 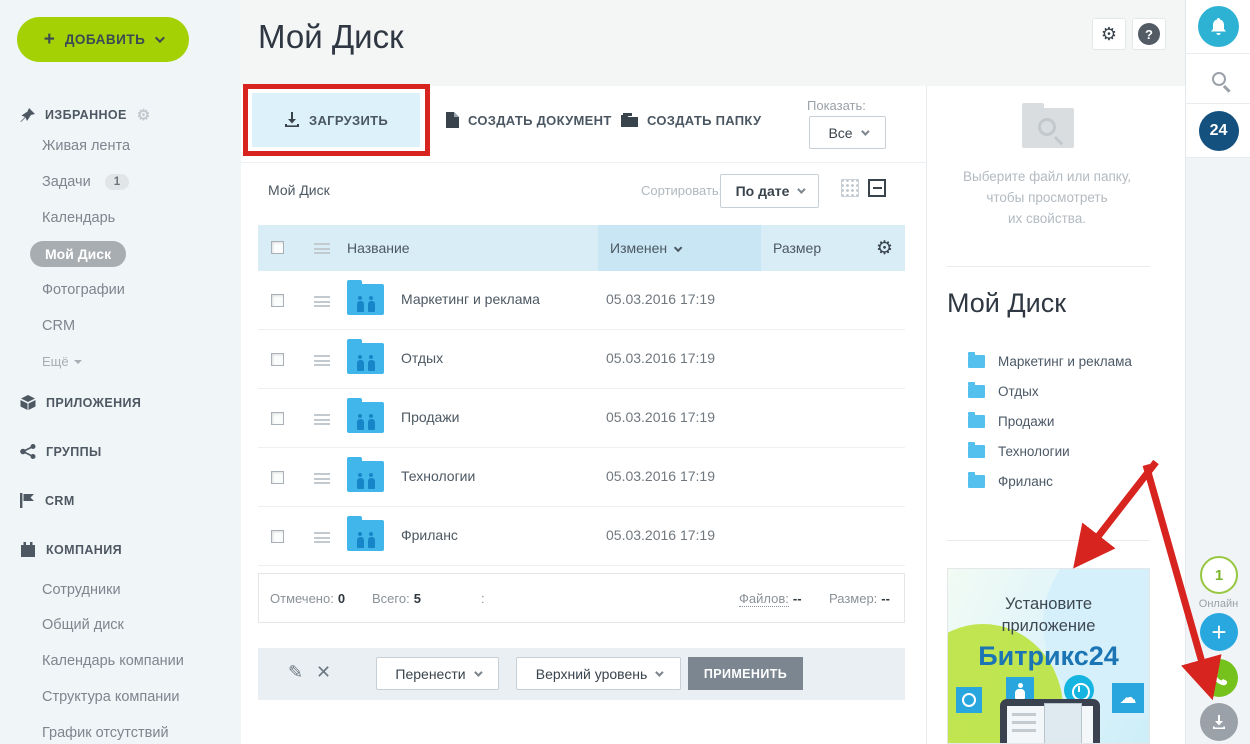 I want to click on delete-x-icon: ✕, so click(x=323, y=672).